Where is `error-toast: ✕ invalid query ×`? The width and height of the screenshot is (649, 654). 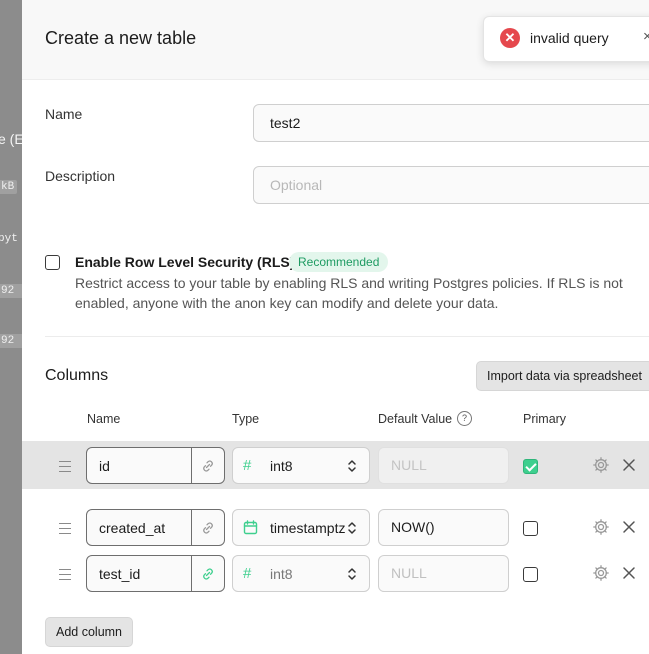
error-toast: ✕ invalid query × is located at coordinates (566, 39).